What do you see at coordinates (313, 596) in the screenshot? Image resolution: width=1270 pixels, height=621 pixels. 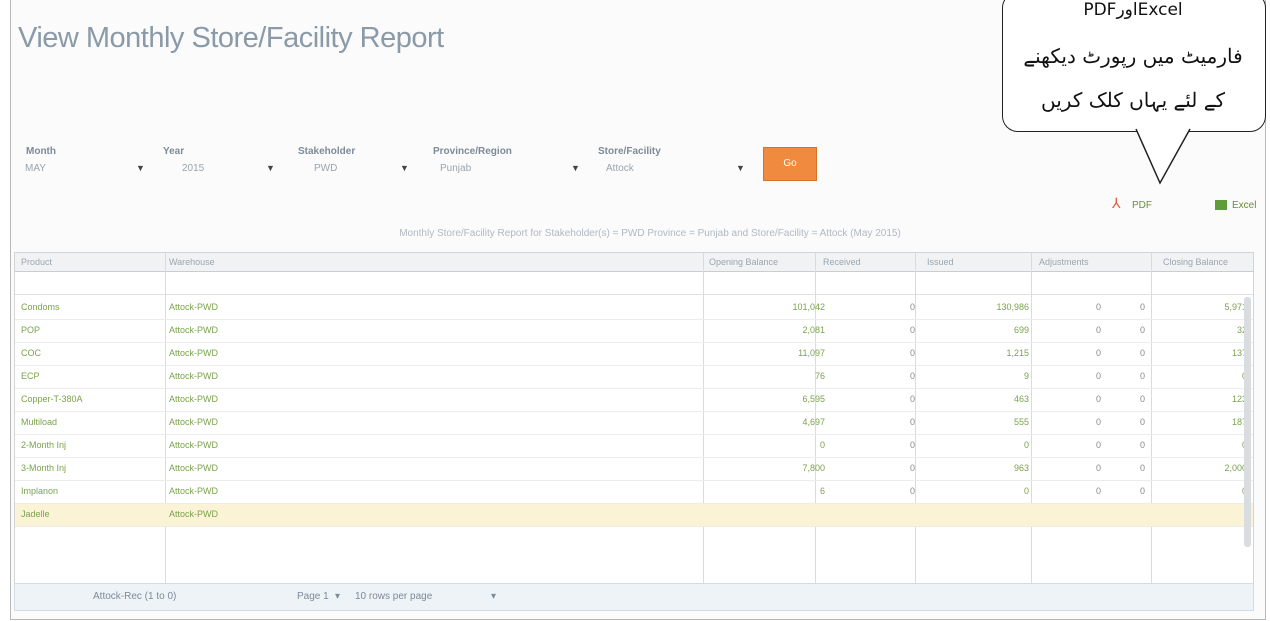 I see `pager-page-select: Page 1` at bounding box center [313, 596].